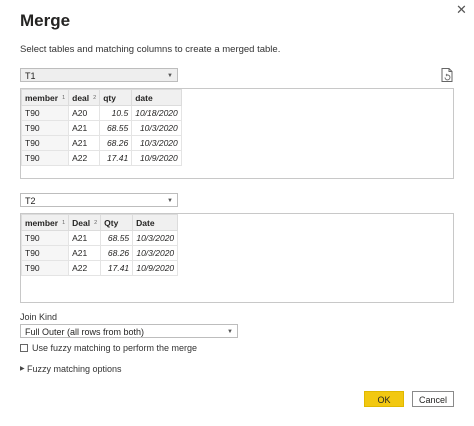 The image size is (474, 426). What do you see at coordinates (84, 113) in the screenshot?
I see `table-cell: A20` at bounding box center [84, 113].